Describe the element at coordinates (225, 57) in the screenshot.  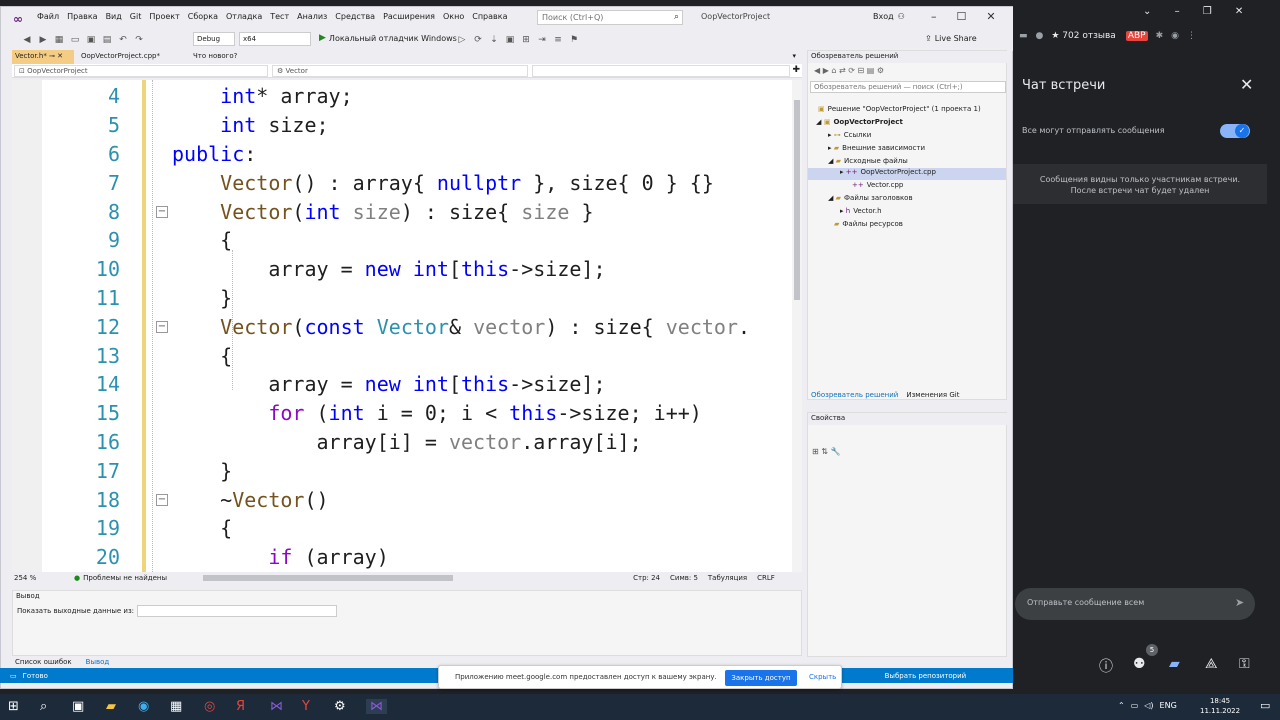
I see `tab-whats-new: Что нового?` at that location.